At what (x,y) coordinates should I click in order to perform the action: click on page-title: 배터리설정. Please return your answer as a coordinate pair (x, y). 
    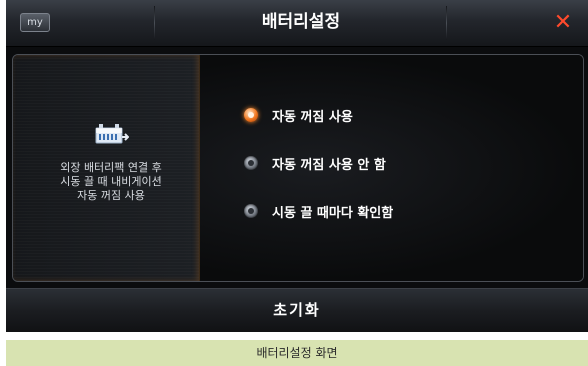
    Looking at the image, I should click on (301, 22).